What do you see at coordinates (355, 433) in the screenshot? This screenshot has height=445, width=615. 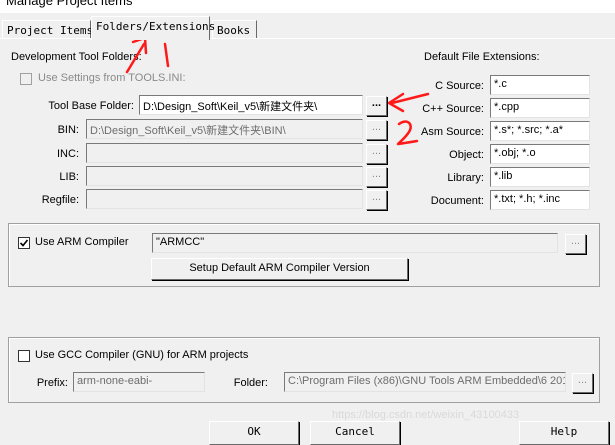 I see `cancel-button: Cancel` at bounding box center [355, 433].